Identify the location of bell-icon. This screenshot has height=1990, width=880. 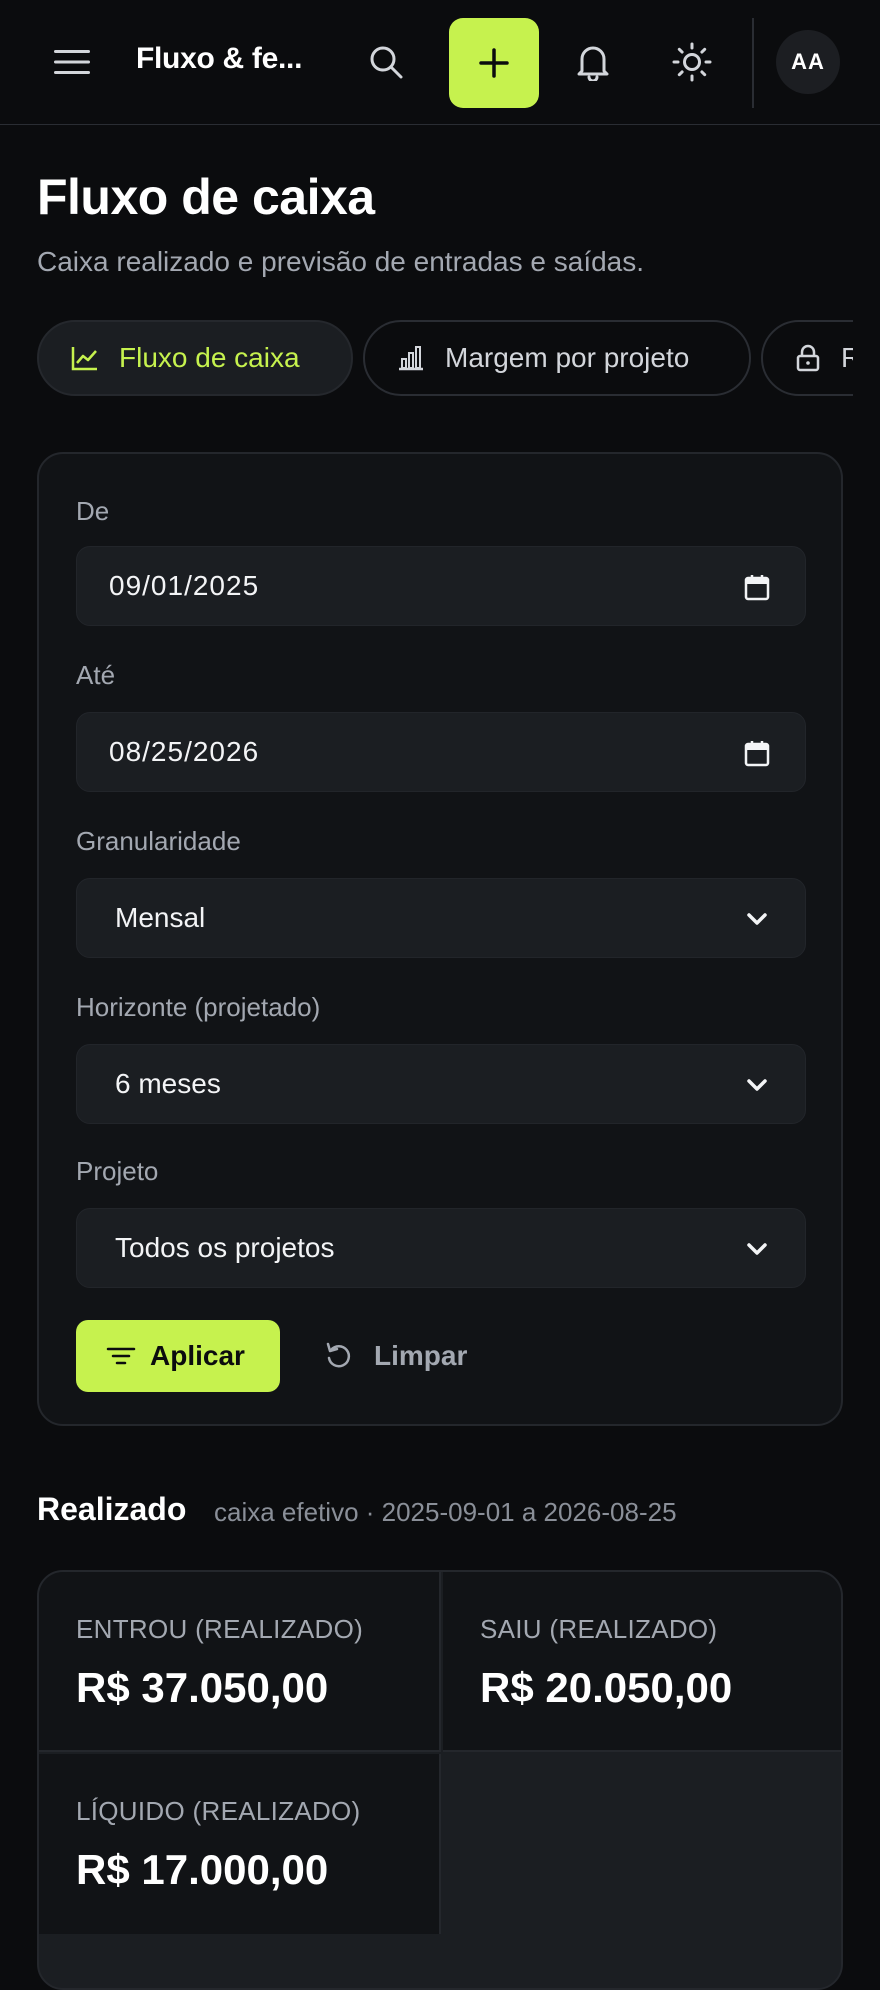
(593, 63).